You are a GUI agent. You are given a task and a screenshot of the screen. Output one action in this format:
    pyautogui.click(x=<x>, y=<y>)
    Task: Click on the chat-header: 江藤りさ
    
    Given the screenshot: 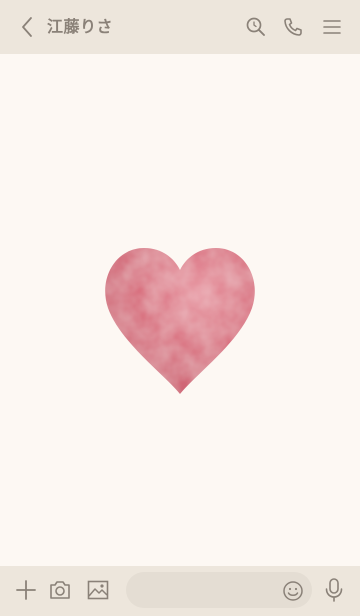 What is the action you would take?
    pyautogui.click(x=180, y=27)
    